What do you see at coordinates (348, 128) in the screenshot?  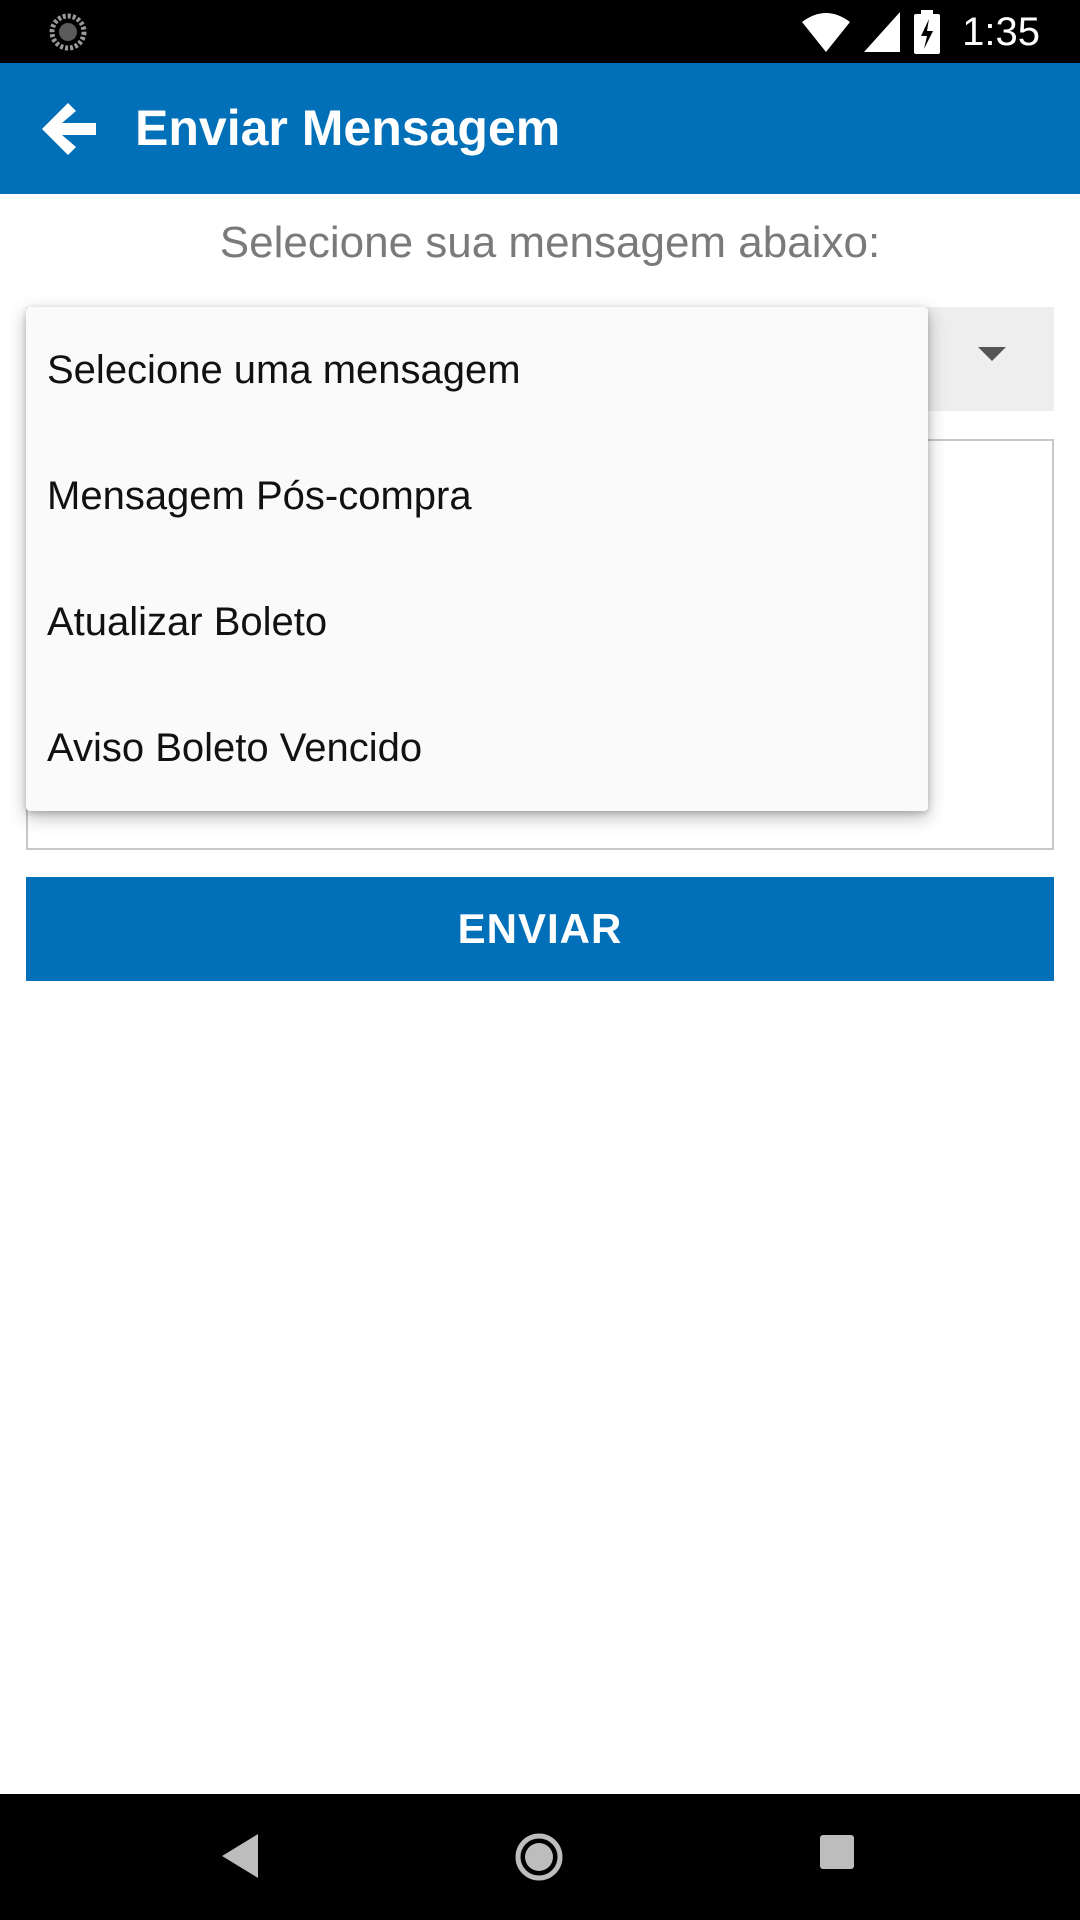 I see `page-title: Enviar Mensagem` at bounding box center [348, 128].